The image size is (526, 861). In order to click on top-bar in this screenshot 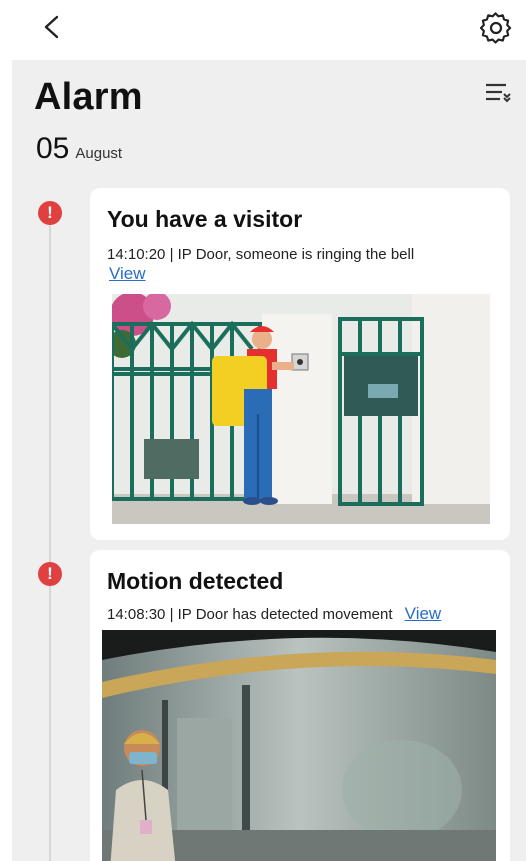, I will do `click(263, 29)`.